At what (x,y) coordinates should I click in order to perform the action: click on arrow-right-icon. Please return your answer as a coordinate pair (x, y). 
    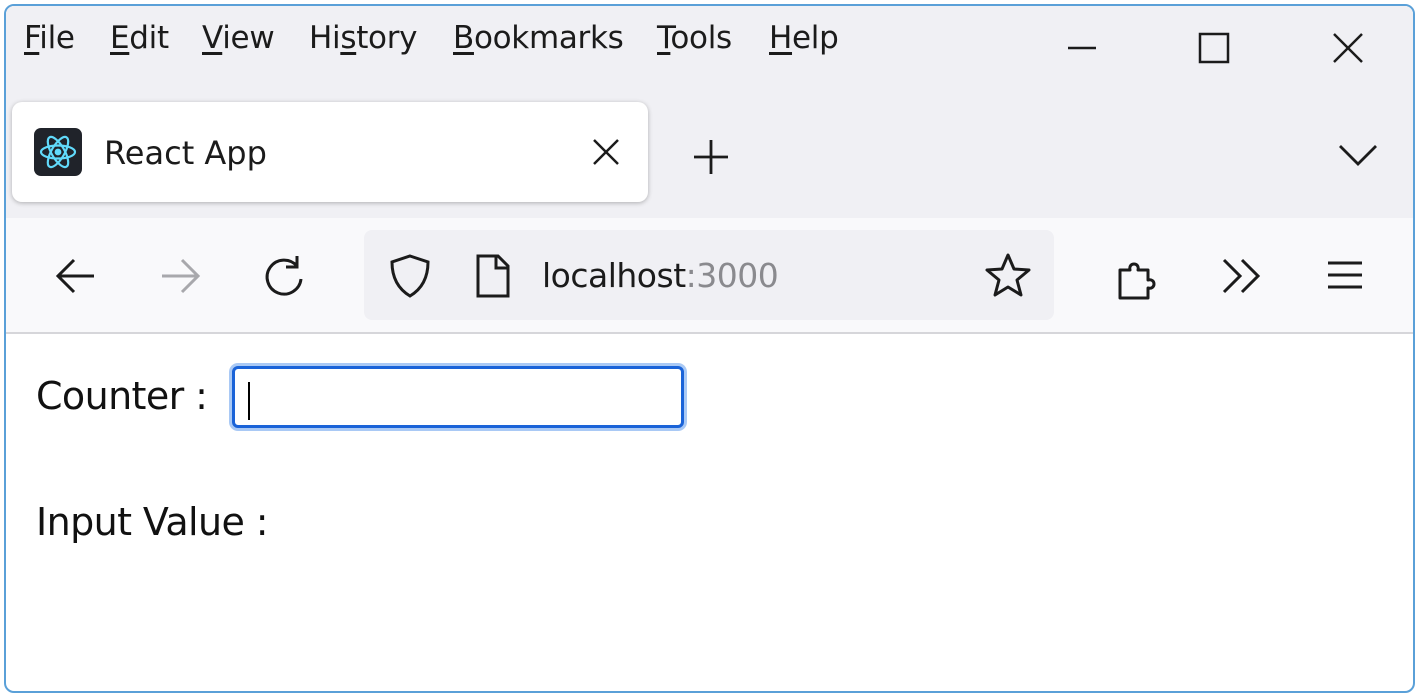
    Looking at the image, I should click on (181, 276).